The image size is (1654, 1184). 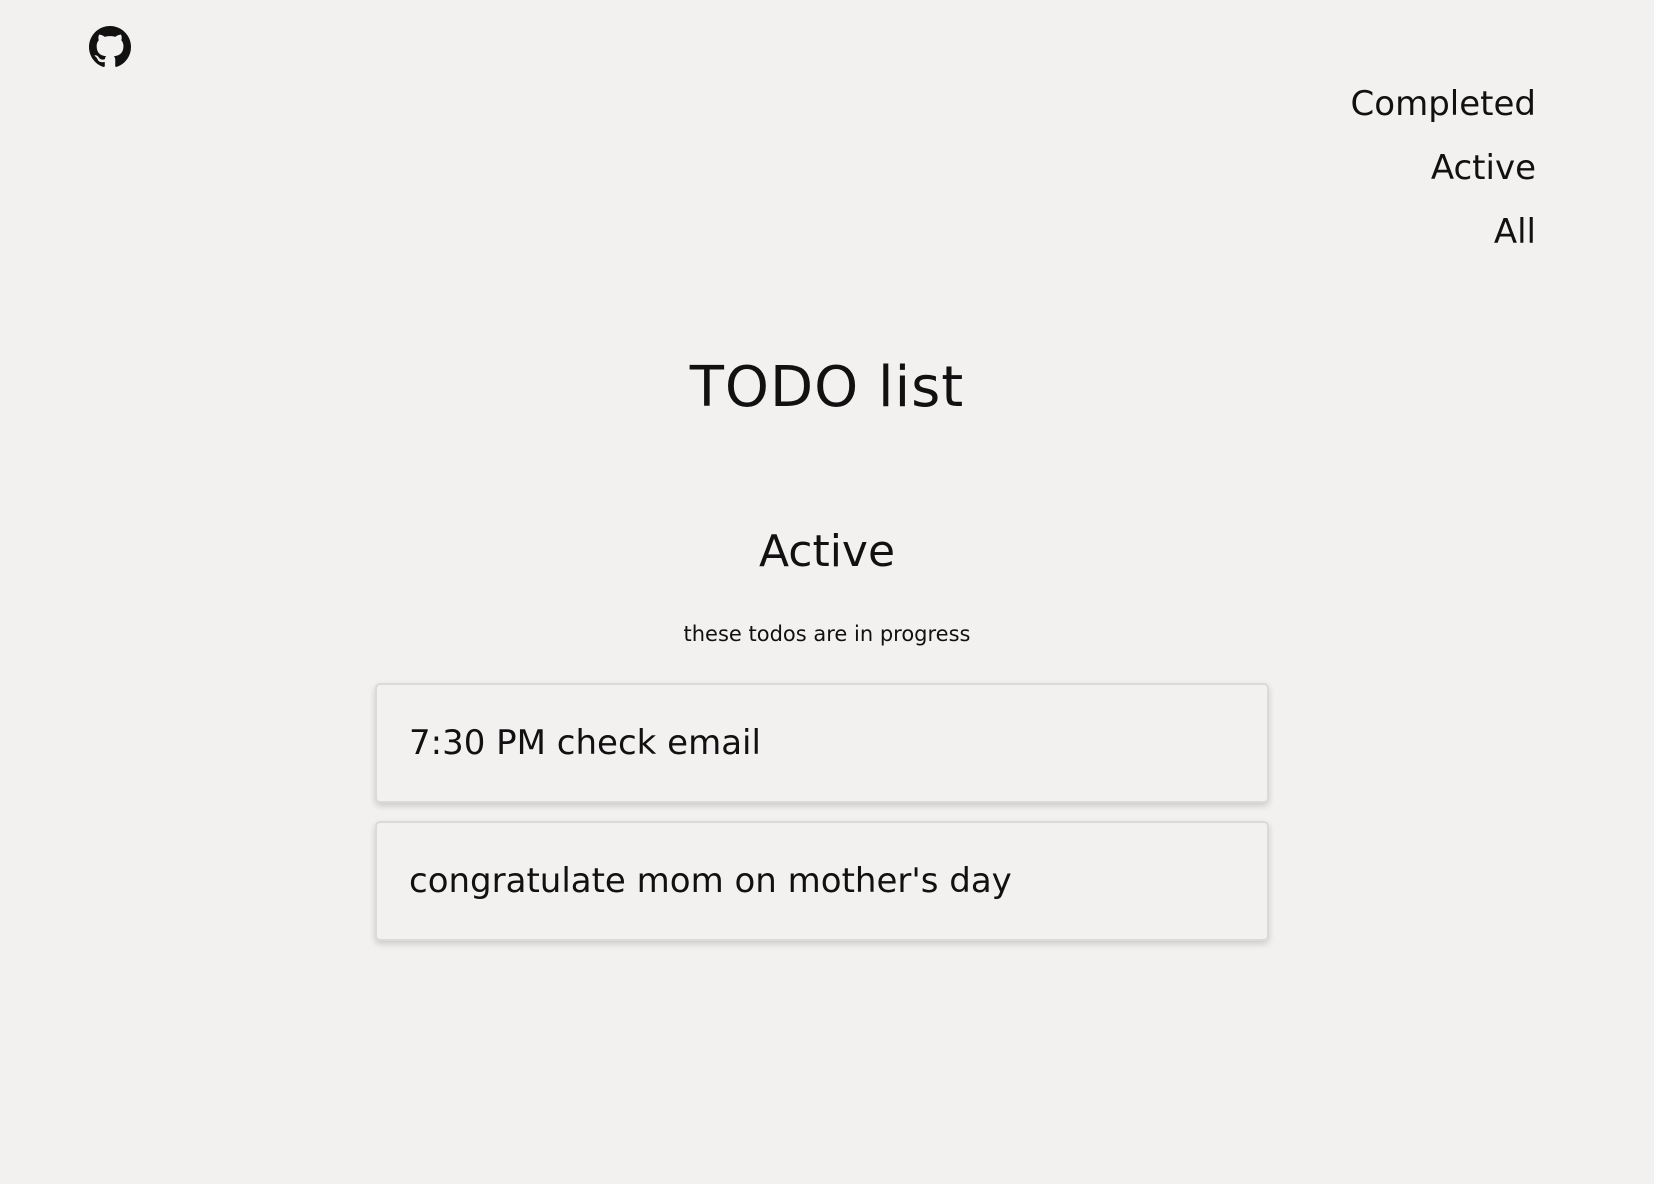 I want to click on filter-all-link: All, so click(x=1515, y=232).